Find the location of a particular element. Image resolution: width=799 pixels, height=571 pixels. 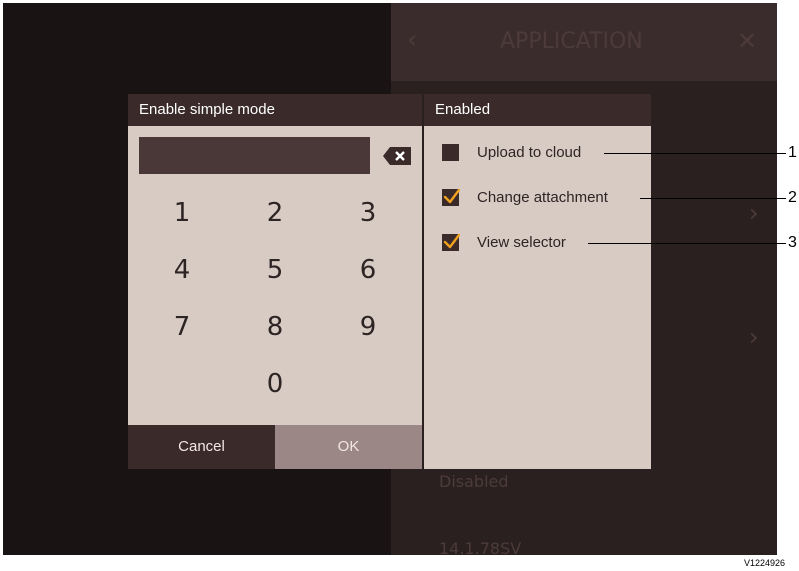

backspace-icon is located at coordinates (397, 156).